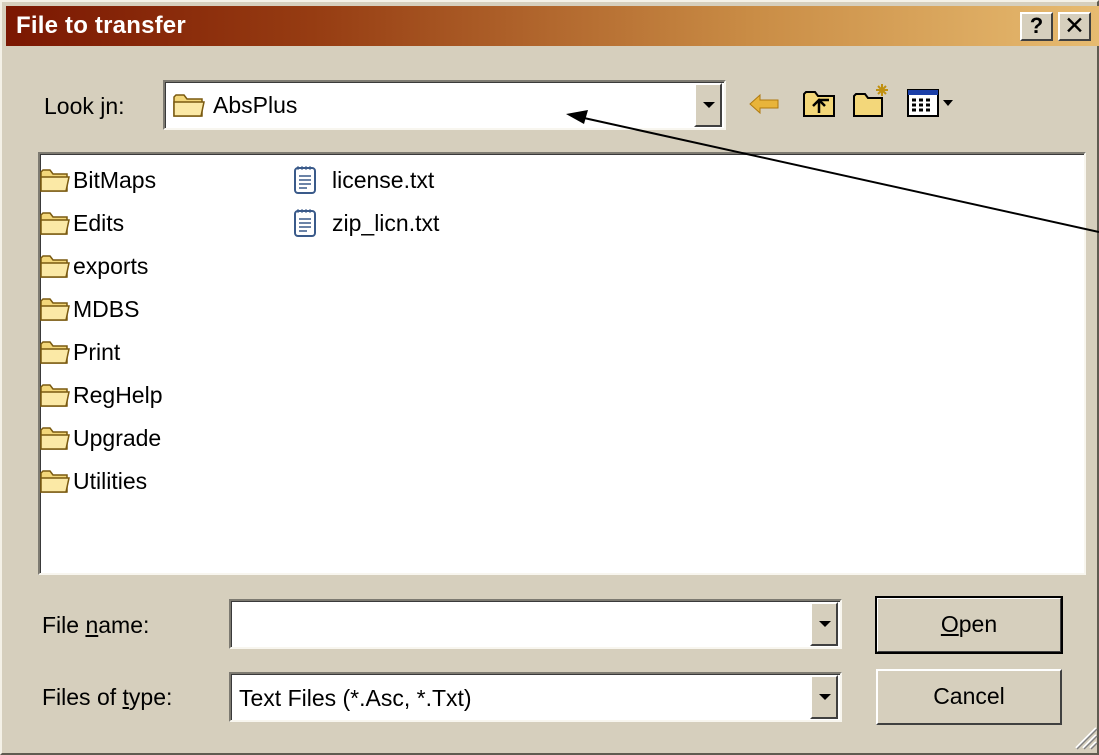 The image size is (1099, 755). I want to click on file-type-dropdown-button, so click(824, 697).